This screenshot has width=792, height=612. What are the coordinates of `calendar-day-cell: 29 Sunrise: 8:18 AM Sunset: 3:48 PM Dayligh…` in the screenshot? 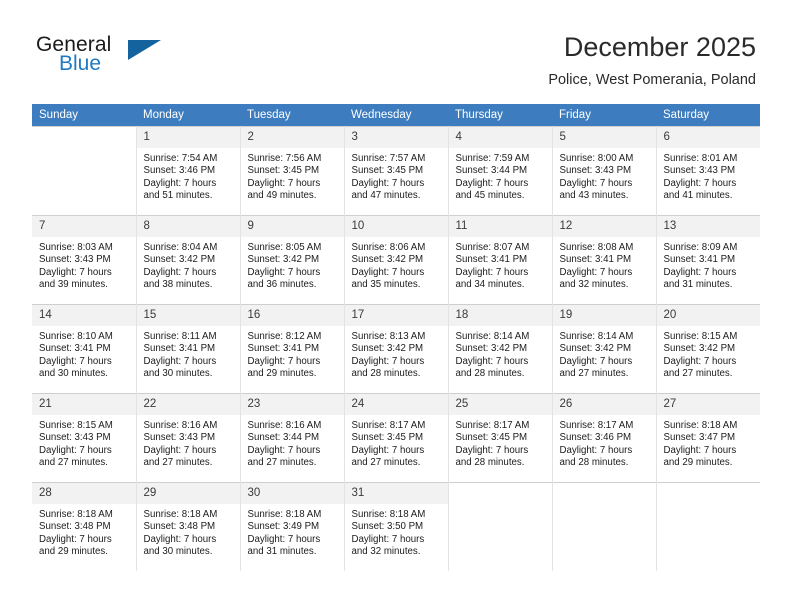 It's located at (188, 526).